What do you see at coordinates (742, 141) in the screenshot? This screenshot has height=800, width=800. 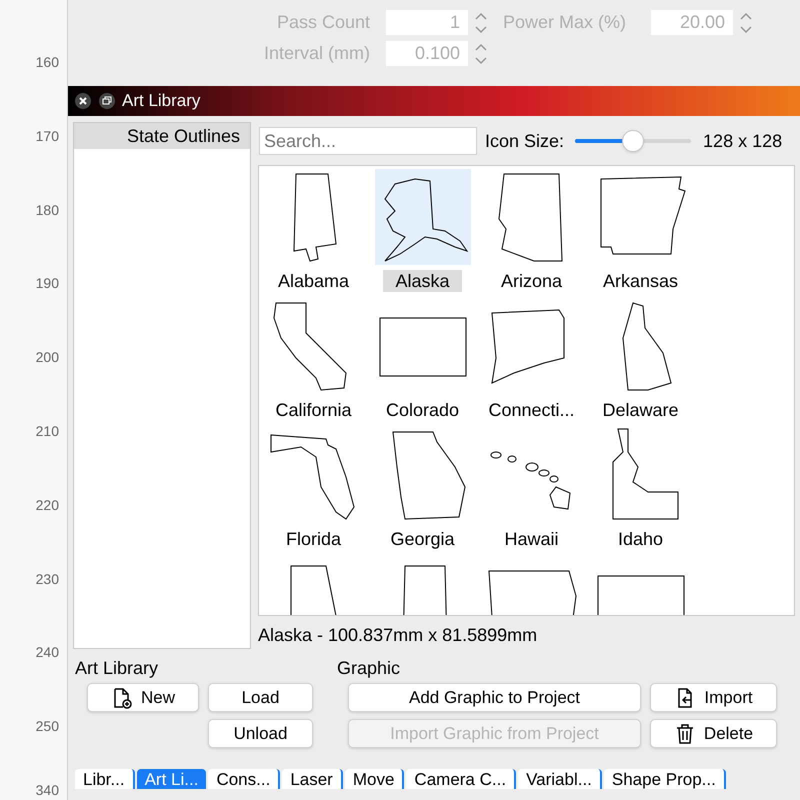 I see `icon-size-reading: 128 x 128` at bounding box center [742, 141].